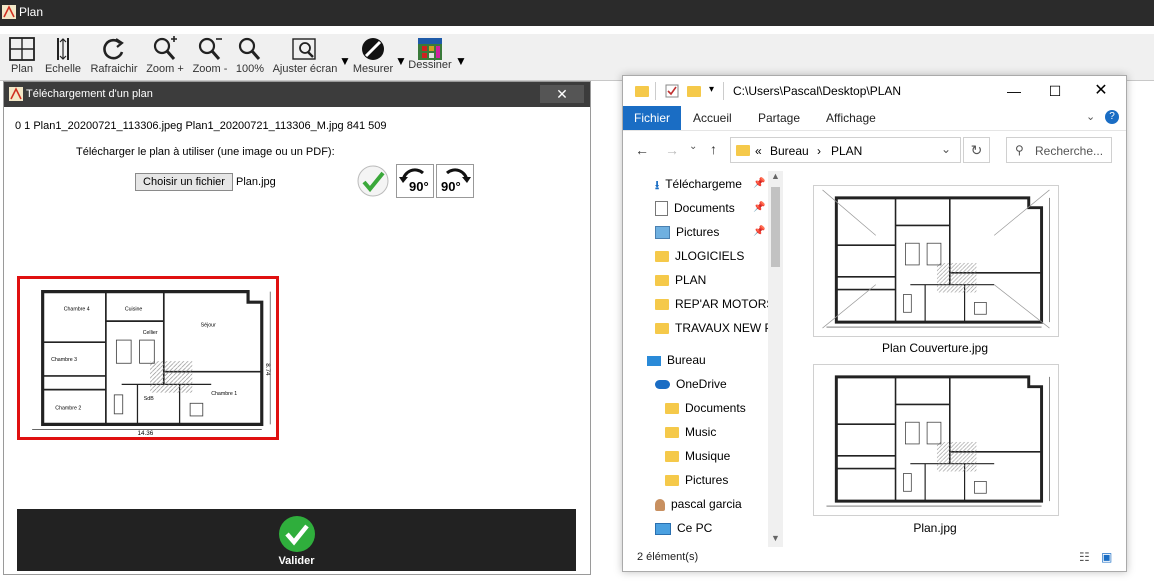 The height and width of the screenshot is (582, 1154). What do you see at coordinates (165, 69) in the screenshot?
I see `zoom-in-label: Zoom +` at bounding box center [165, 69].